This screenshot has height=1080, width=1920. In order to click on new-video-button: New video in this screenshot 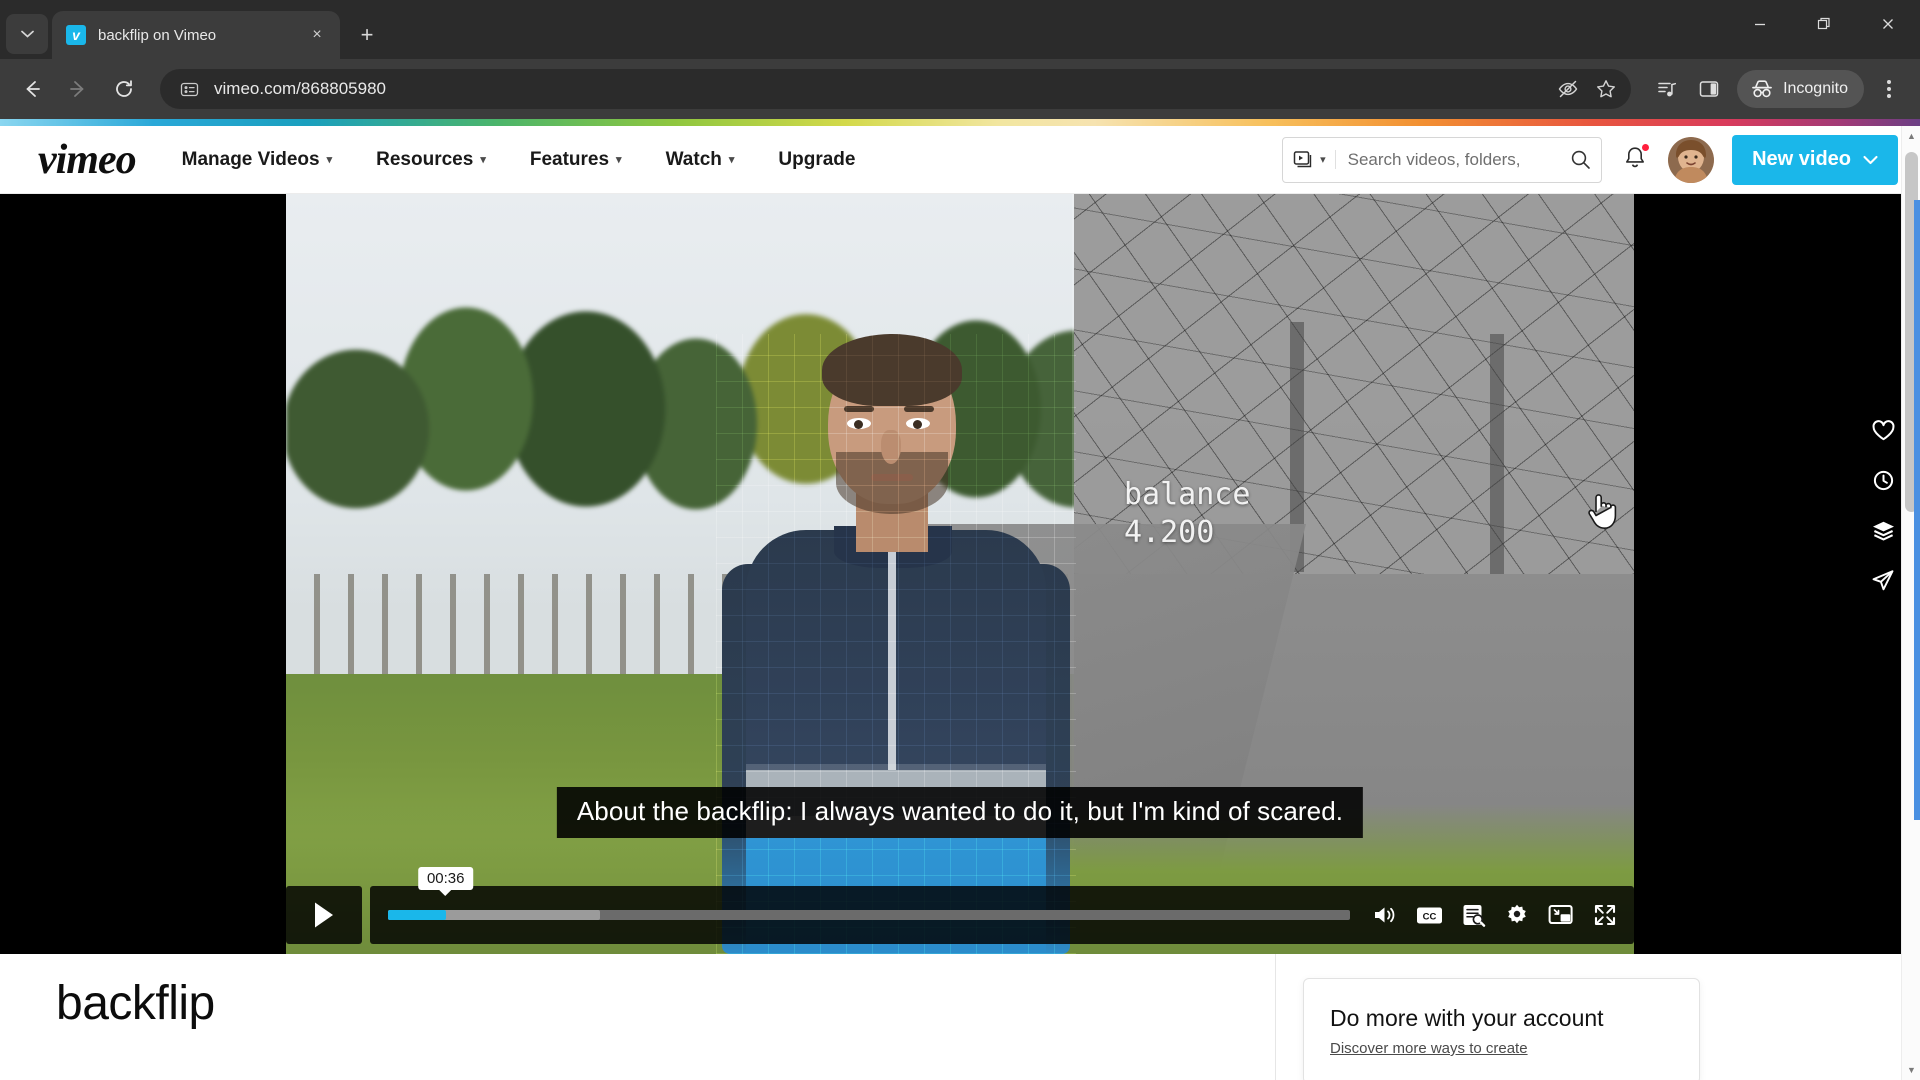, I will do `click(1815, 159)`.